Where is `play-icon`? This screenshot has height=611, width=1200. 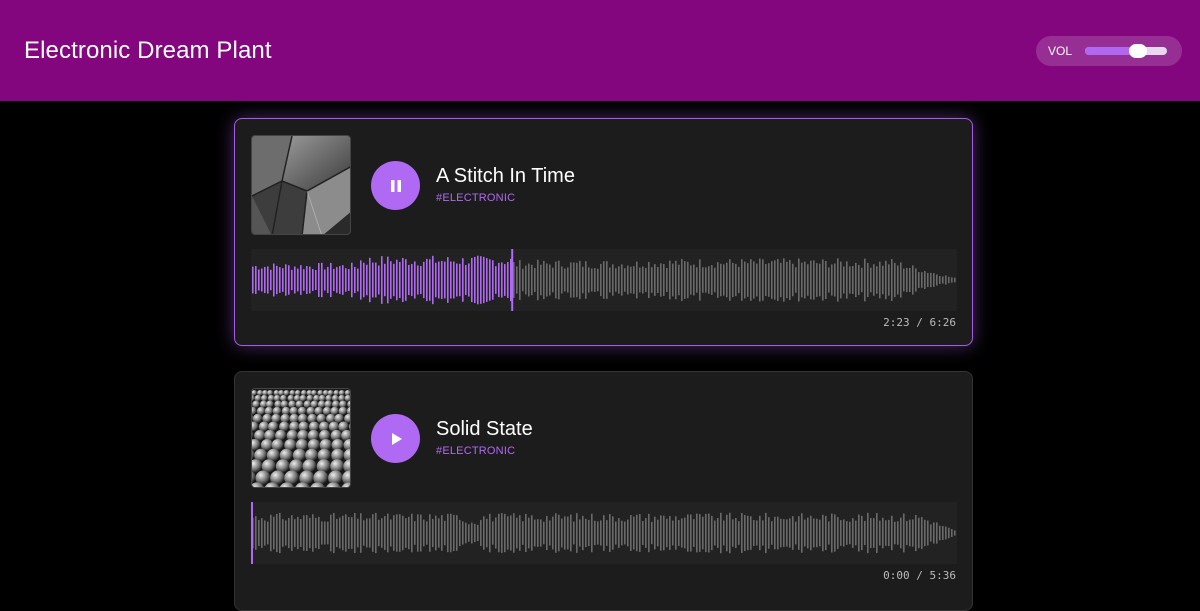 play-icon is located at coordinates (396, 439).